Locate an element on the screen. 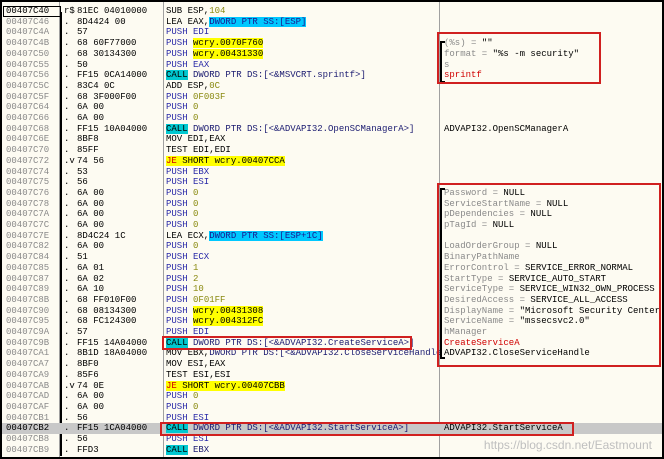 This screenshot has height=459, width=664. disassembly: PUSH 1 is located at coordinates (182, 268).